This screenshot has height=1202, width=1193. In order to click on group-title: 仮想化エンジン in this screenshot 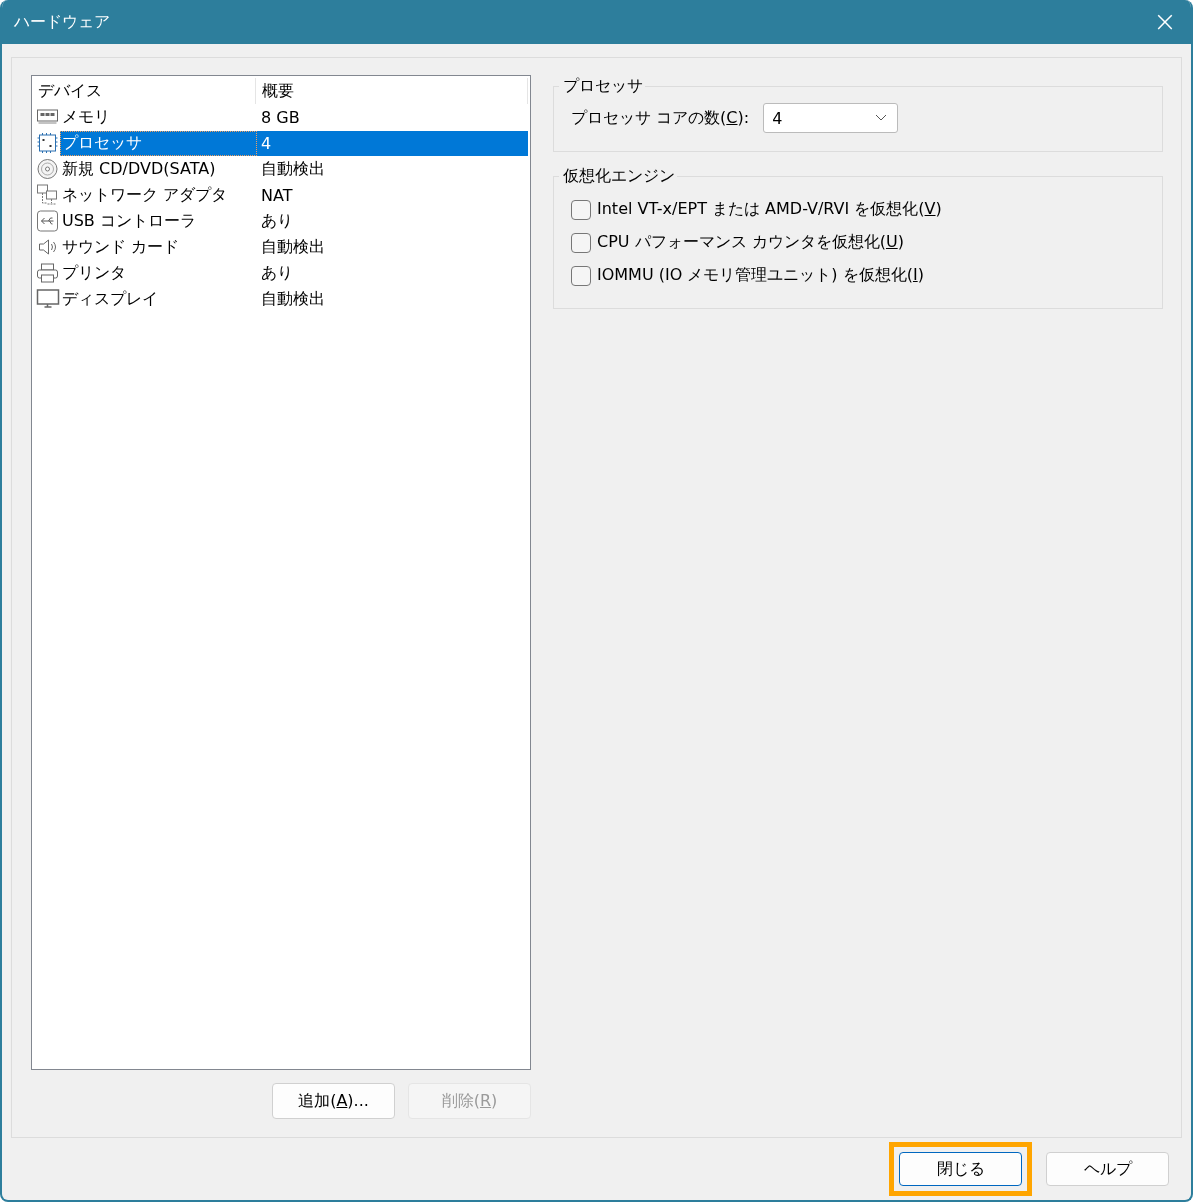, I will do `click(619, 176)`.